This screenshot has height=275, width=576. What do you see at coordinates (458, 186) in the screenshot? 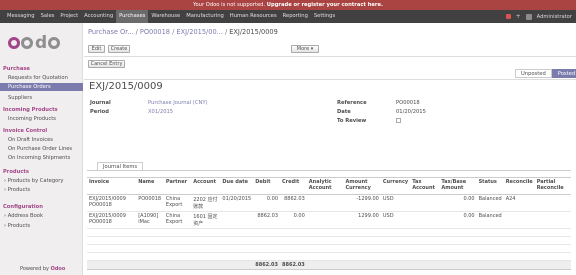
I see `col-tax-base-amount: Tax/Base Amount` at bounding box center [458, 186].